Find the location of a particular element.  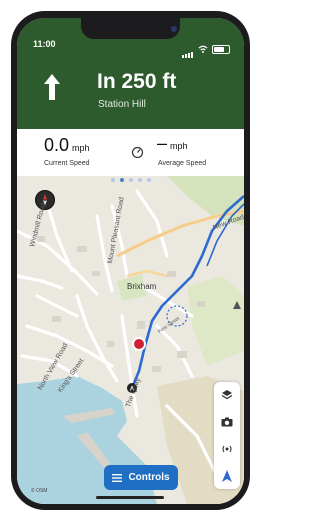

cellular-signal-icon is located at coordinates (188, 49).